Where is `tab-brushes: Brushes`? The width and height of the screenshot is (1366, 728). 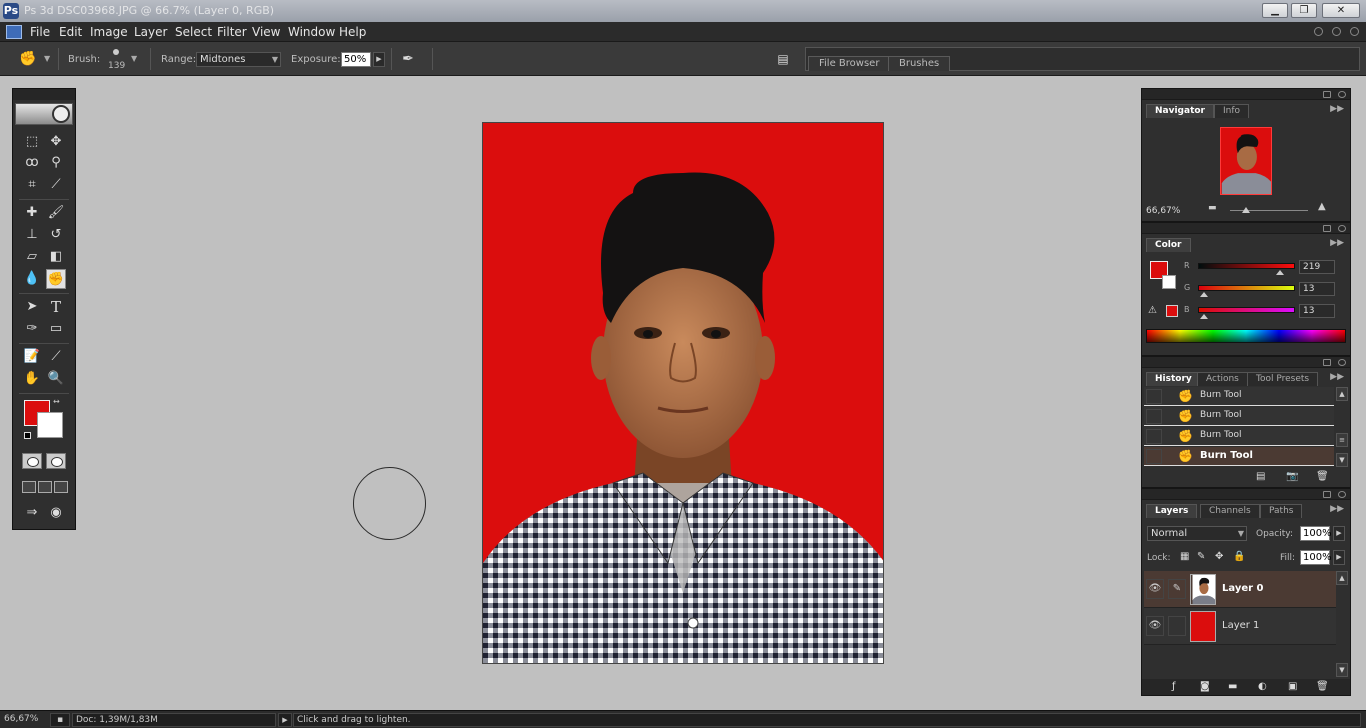
tab-brushes: Brushes is located at coordinates (919, 63).